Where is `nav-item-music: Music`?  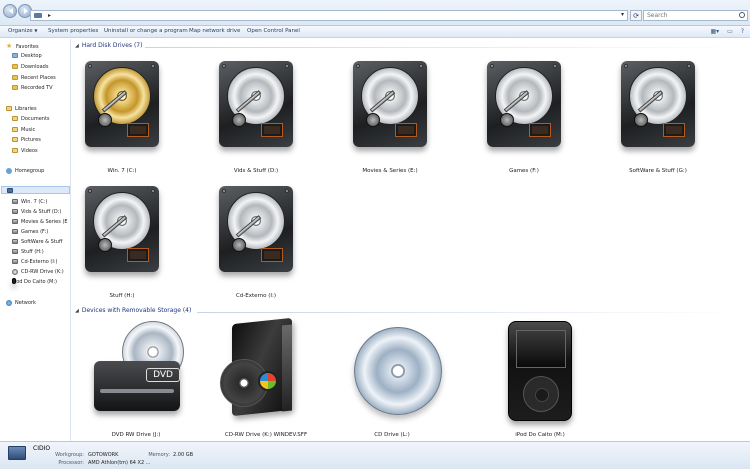
nav-item-music: Music is located at coordinates (23, 130).